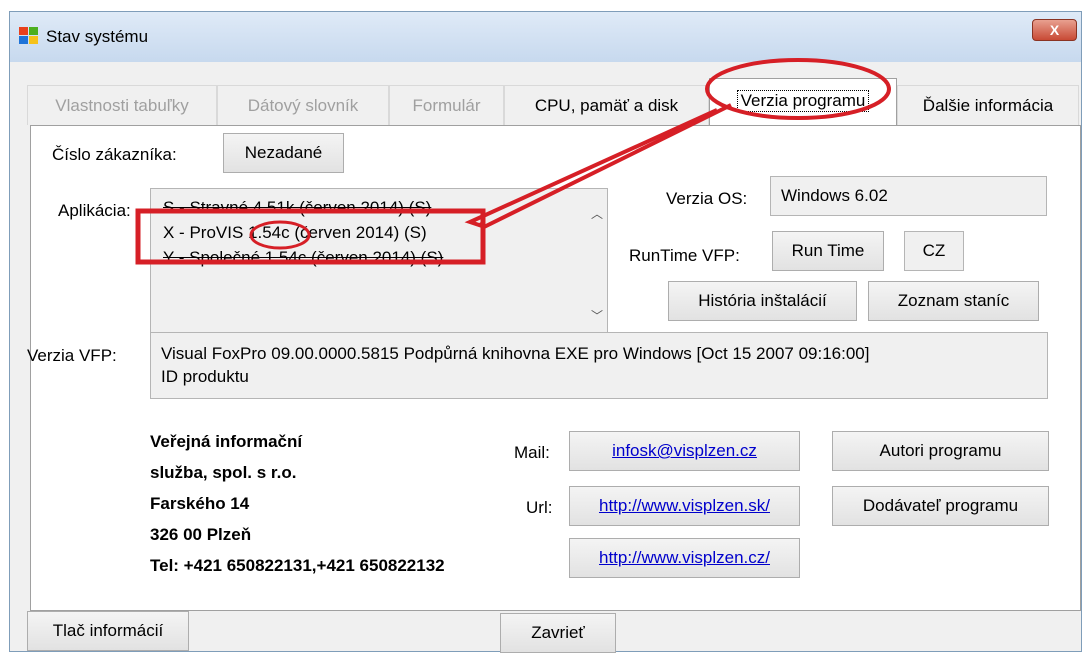  I want to click on close-button: Zavrieť, so click(558, 633).